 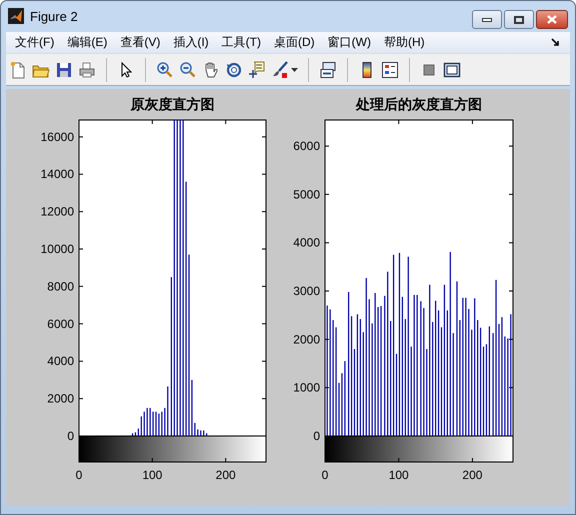 What do you see at coordinates (306, 194) in the screenshot?
I see `axis-tick-label: 5000` at bounding box center [306, 194].